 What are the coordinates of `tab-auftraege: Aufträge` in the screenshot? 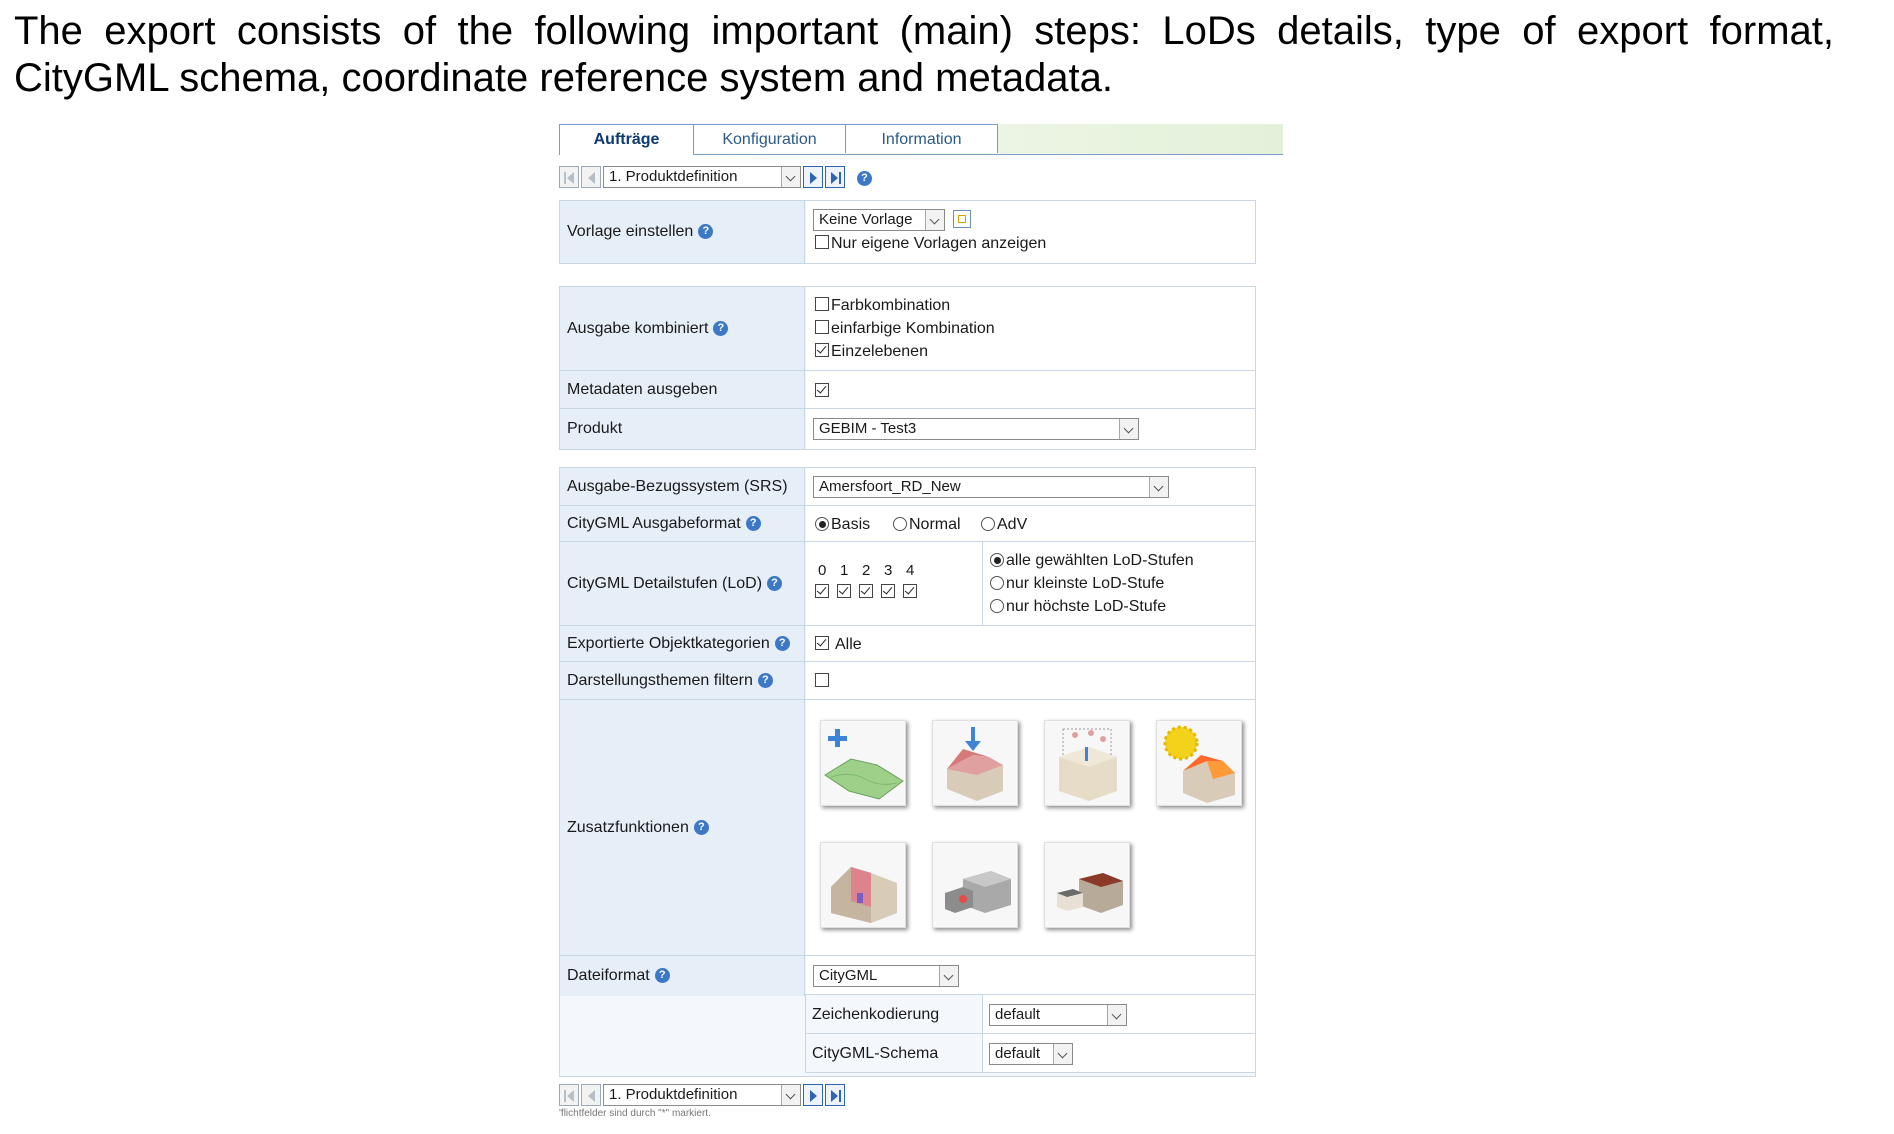 It's located at (626, 139).